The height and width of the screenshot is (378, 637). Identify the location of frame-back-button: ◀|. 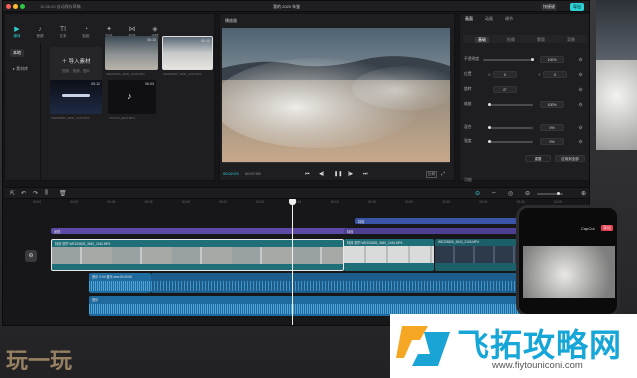
(321, 174).